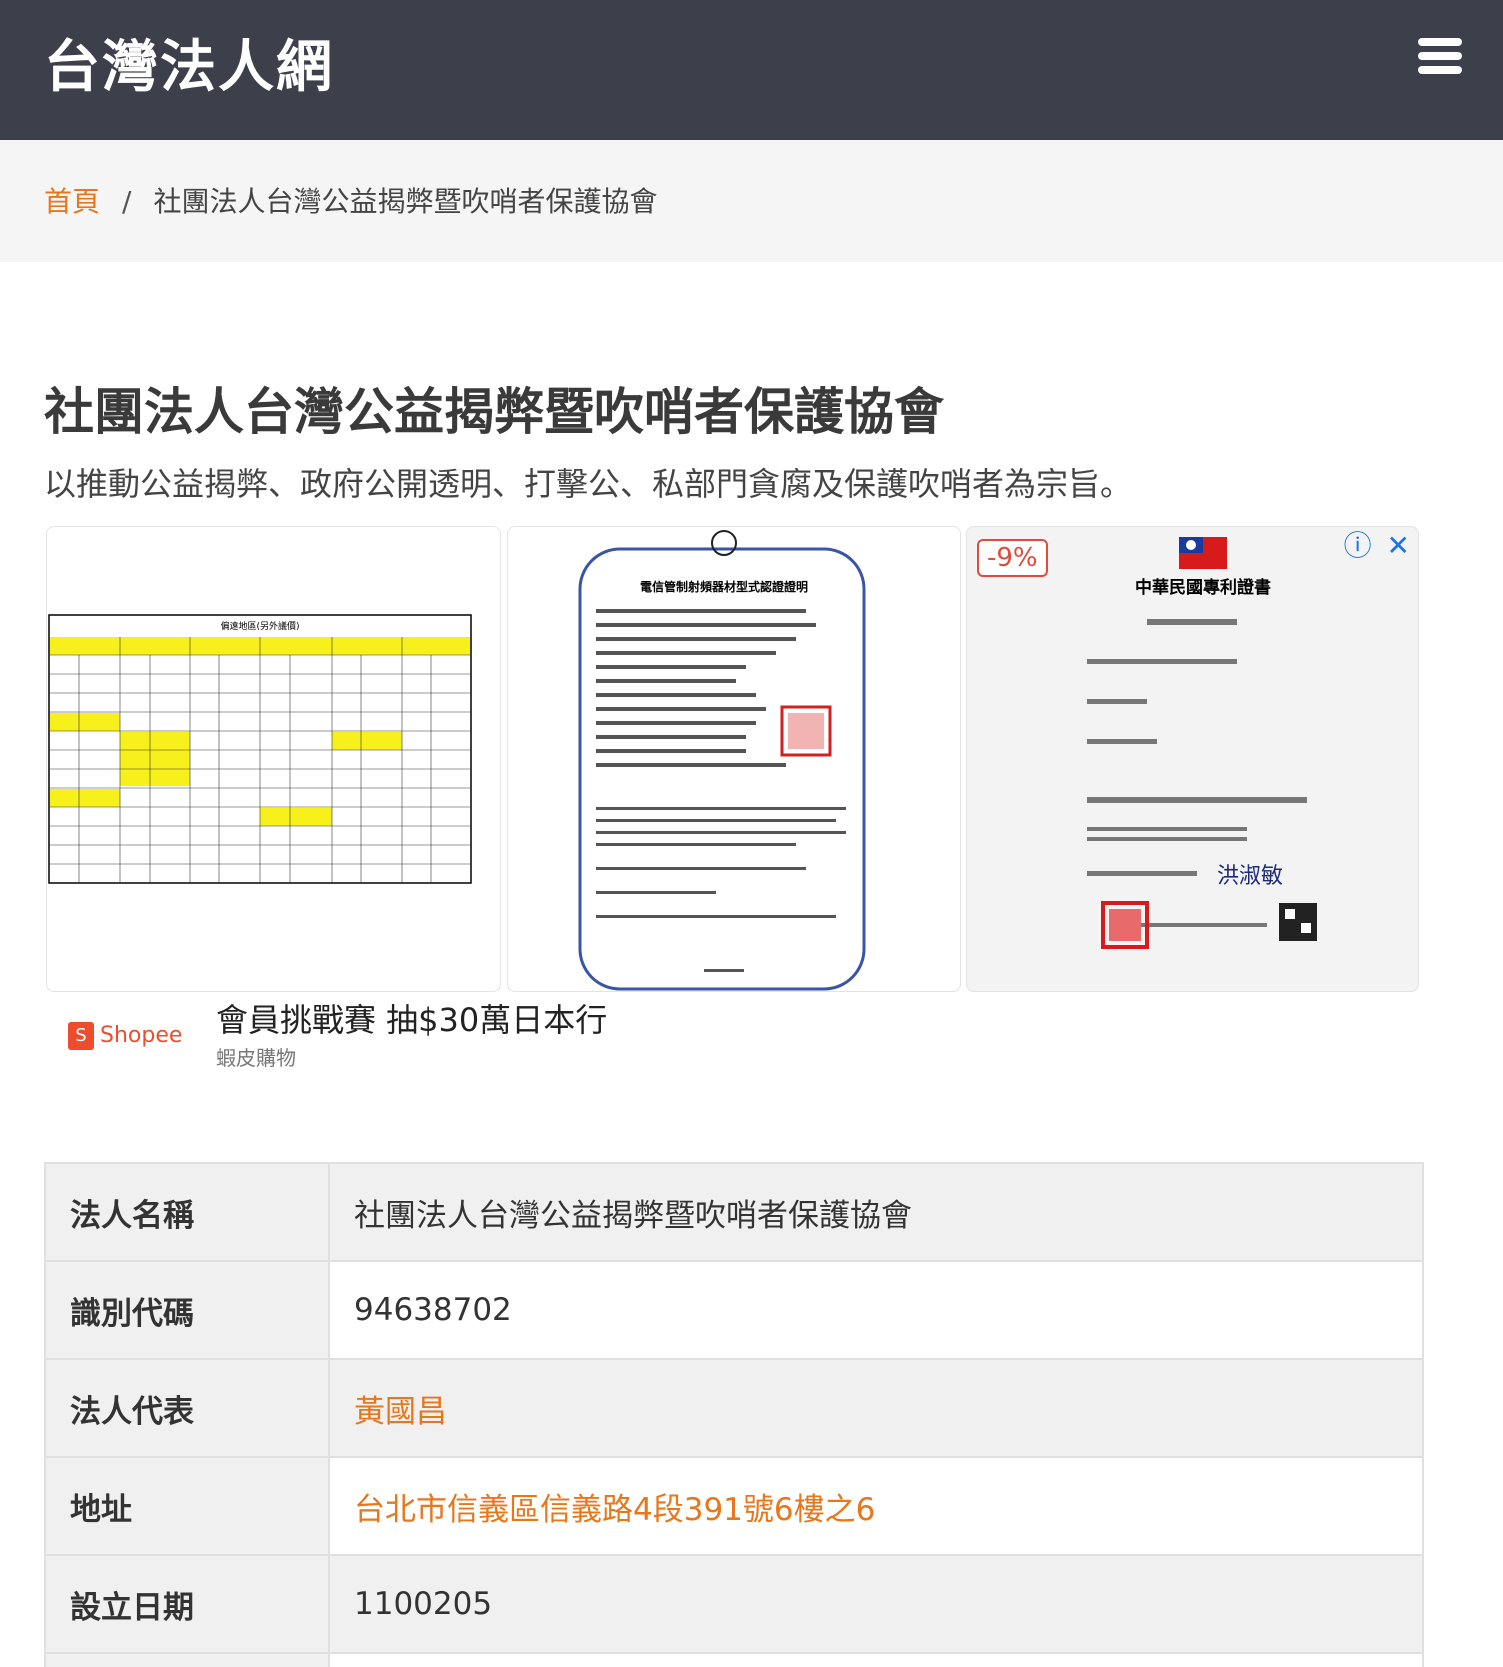  What do you see at coordinates (1192, 759) in the screenshot?
I see `ad-image-patent: 中華民國專利證書 洪淑敏 -9% ⓘ ✕` at bounding box center [1192, 759].